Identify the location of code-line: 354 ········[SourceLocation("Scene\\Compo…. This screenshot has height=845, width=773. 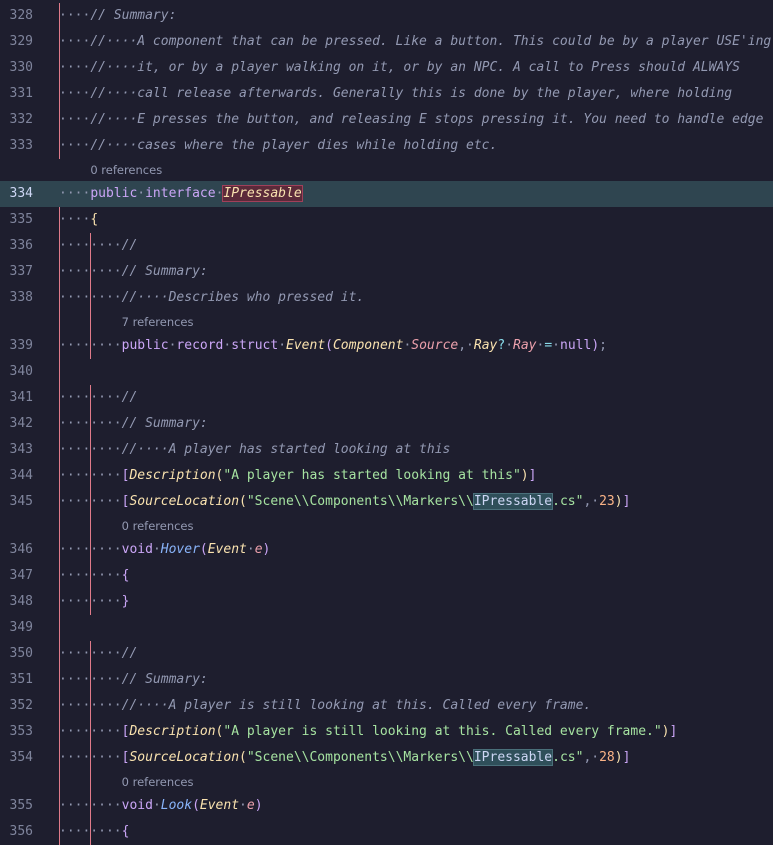
(386, 758).